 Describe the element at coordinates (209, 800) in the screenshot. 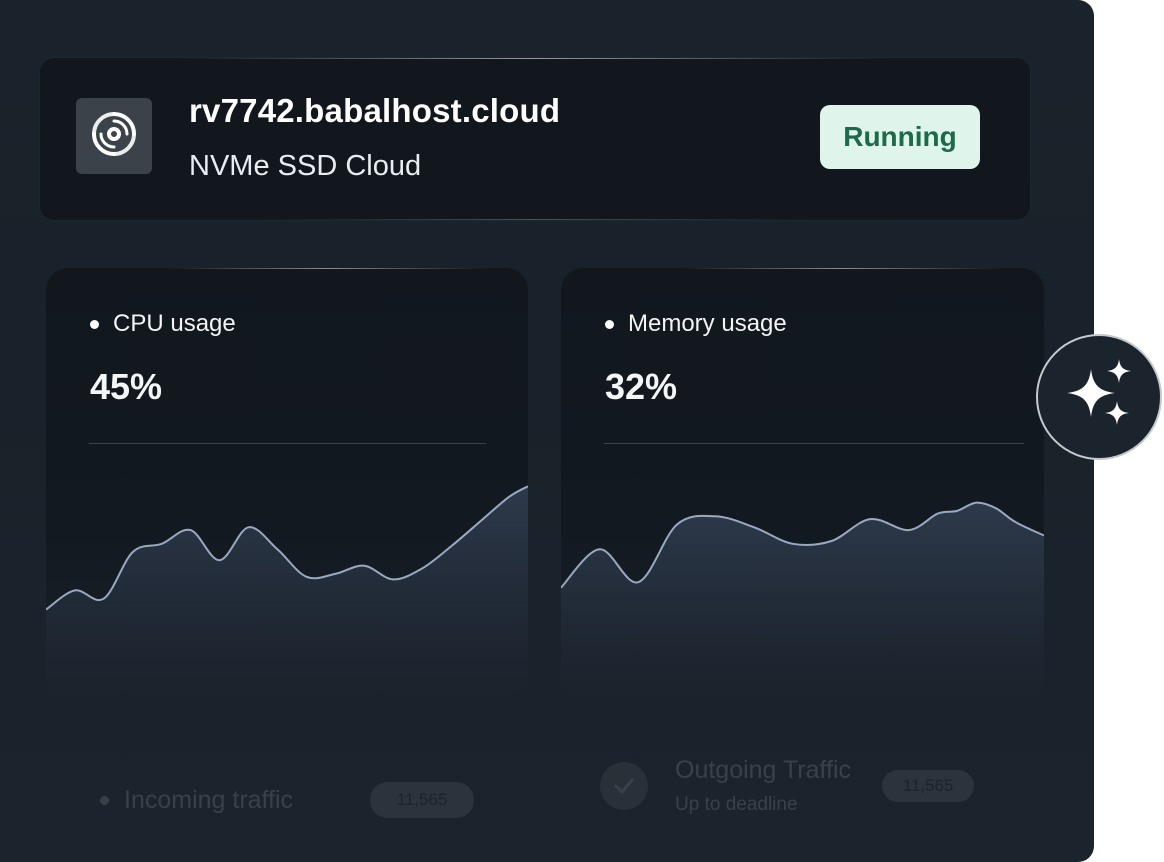

I see `incoming-traffic-label: Incoming traffic` at that location.